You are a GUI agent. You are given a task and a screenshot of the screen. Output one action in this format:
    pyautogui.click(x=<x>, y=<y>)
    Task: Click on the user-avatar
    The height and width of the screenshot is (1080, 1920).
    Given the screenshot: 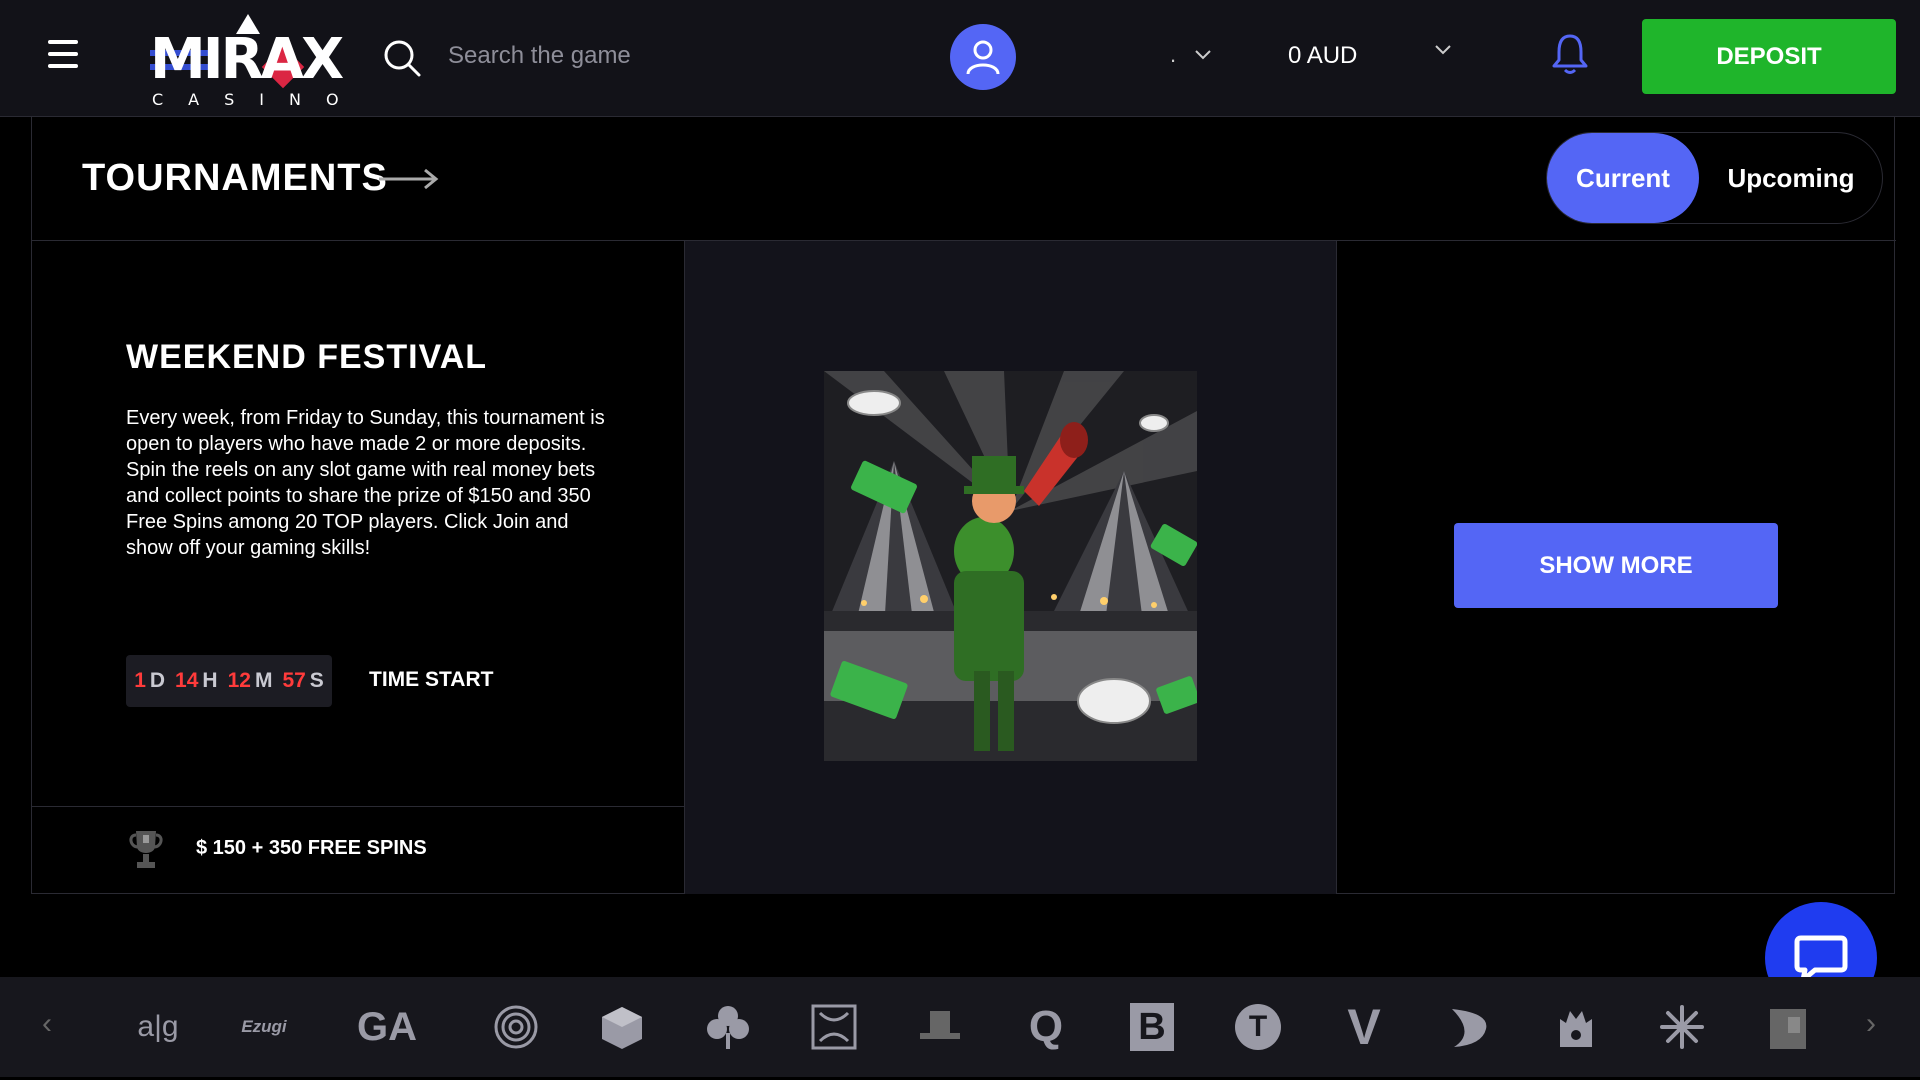 What is the action you would take?
    pyautogui.click(x=983, y=57)
    